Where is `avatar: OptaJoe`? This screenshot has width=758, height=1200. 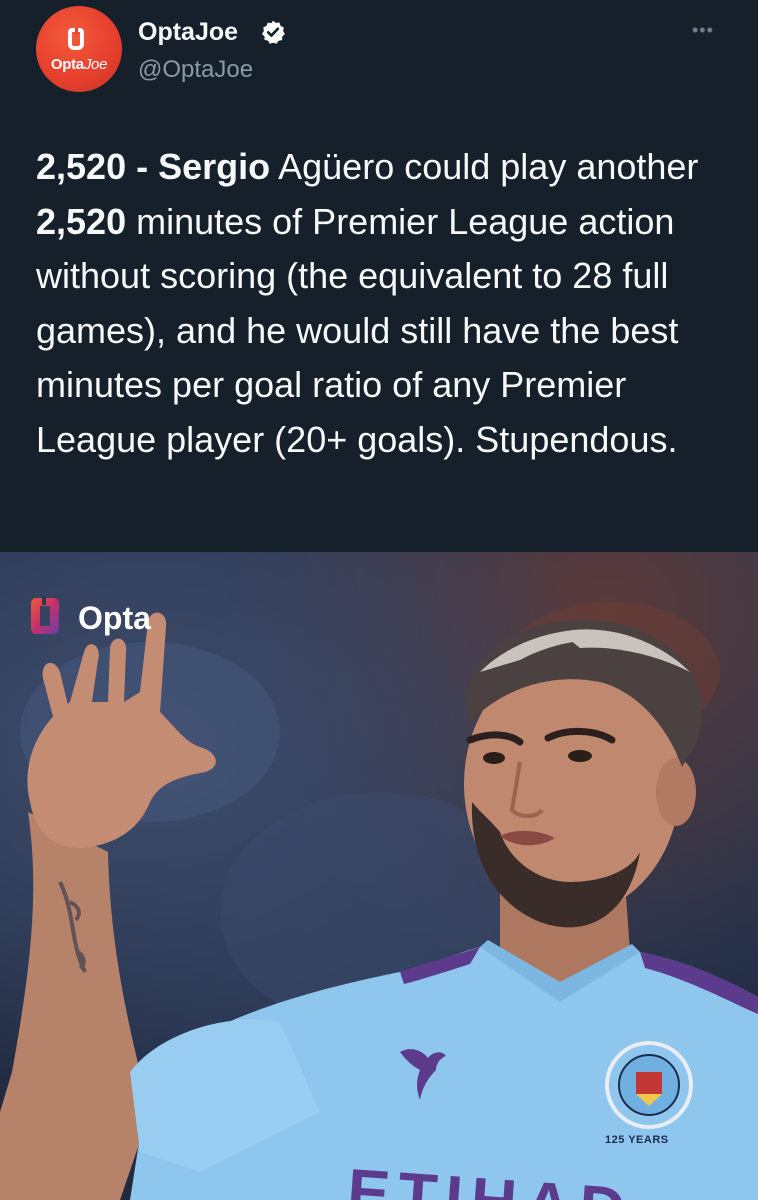
avatar: OptaJoe is located at coordinates (79, 49).